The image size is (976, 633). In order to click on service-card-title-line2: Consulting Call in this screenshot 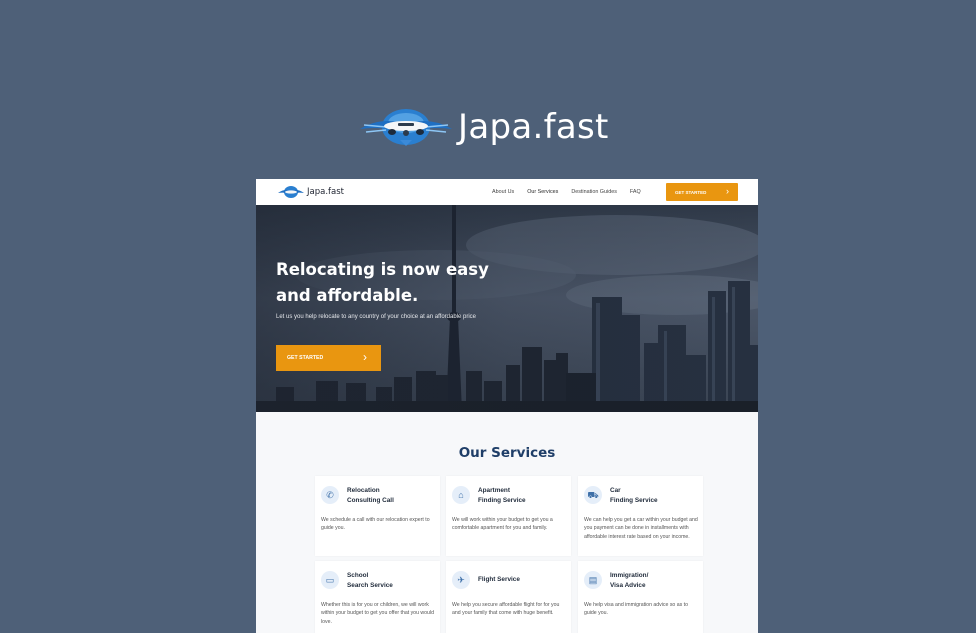, I will do `click(370, 500)`.